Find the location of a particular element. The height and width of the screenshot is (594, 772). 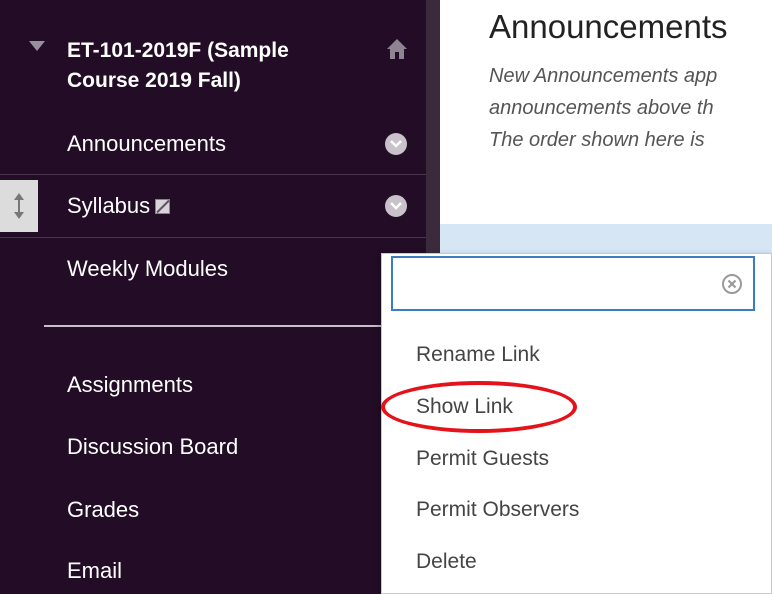

menu-option-permit-guests: Permit Guests is located at coordinates (482, 459).